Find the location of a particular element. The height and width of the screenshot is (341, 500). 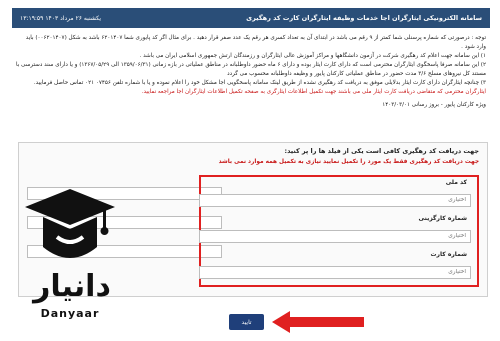

header-date: یکشنبه ۲۶ مرداد ۱۴۰۳ ۱۳:۱۹:۵۹ is located at coordinates (61, 18).